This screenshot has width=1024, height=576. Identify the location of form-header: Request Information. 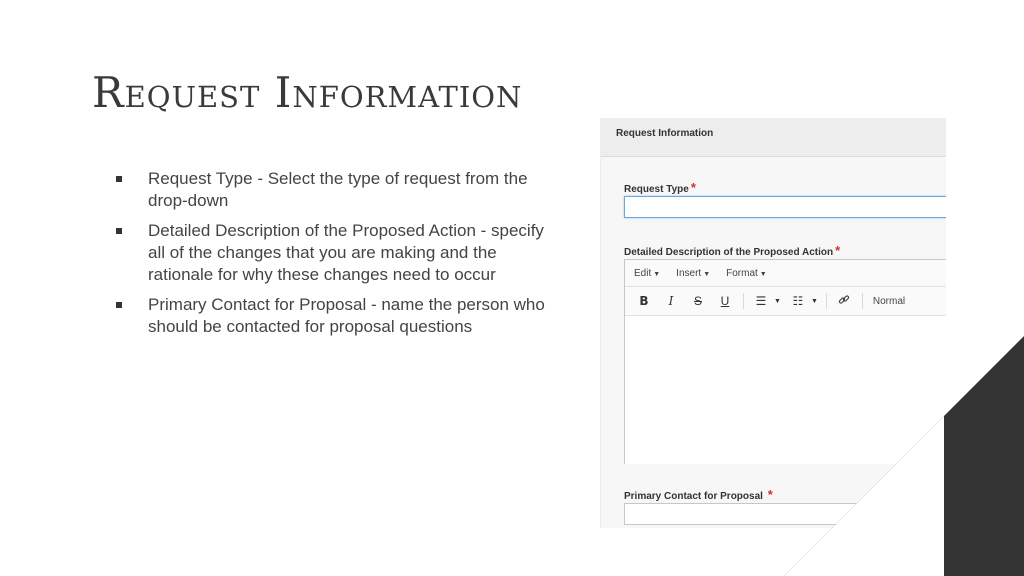
(773, 137).